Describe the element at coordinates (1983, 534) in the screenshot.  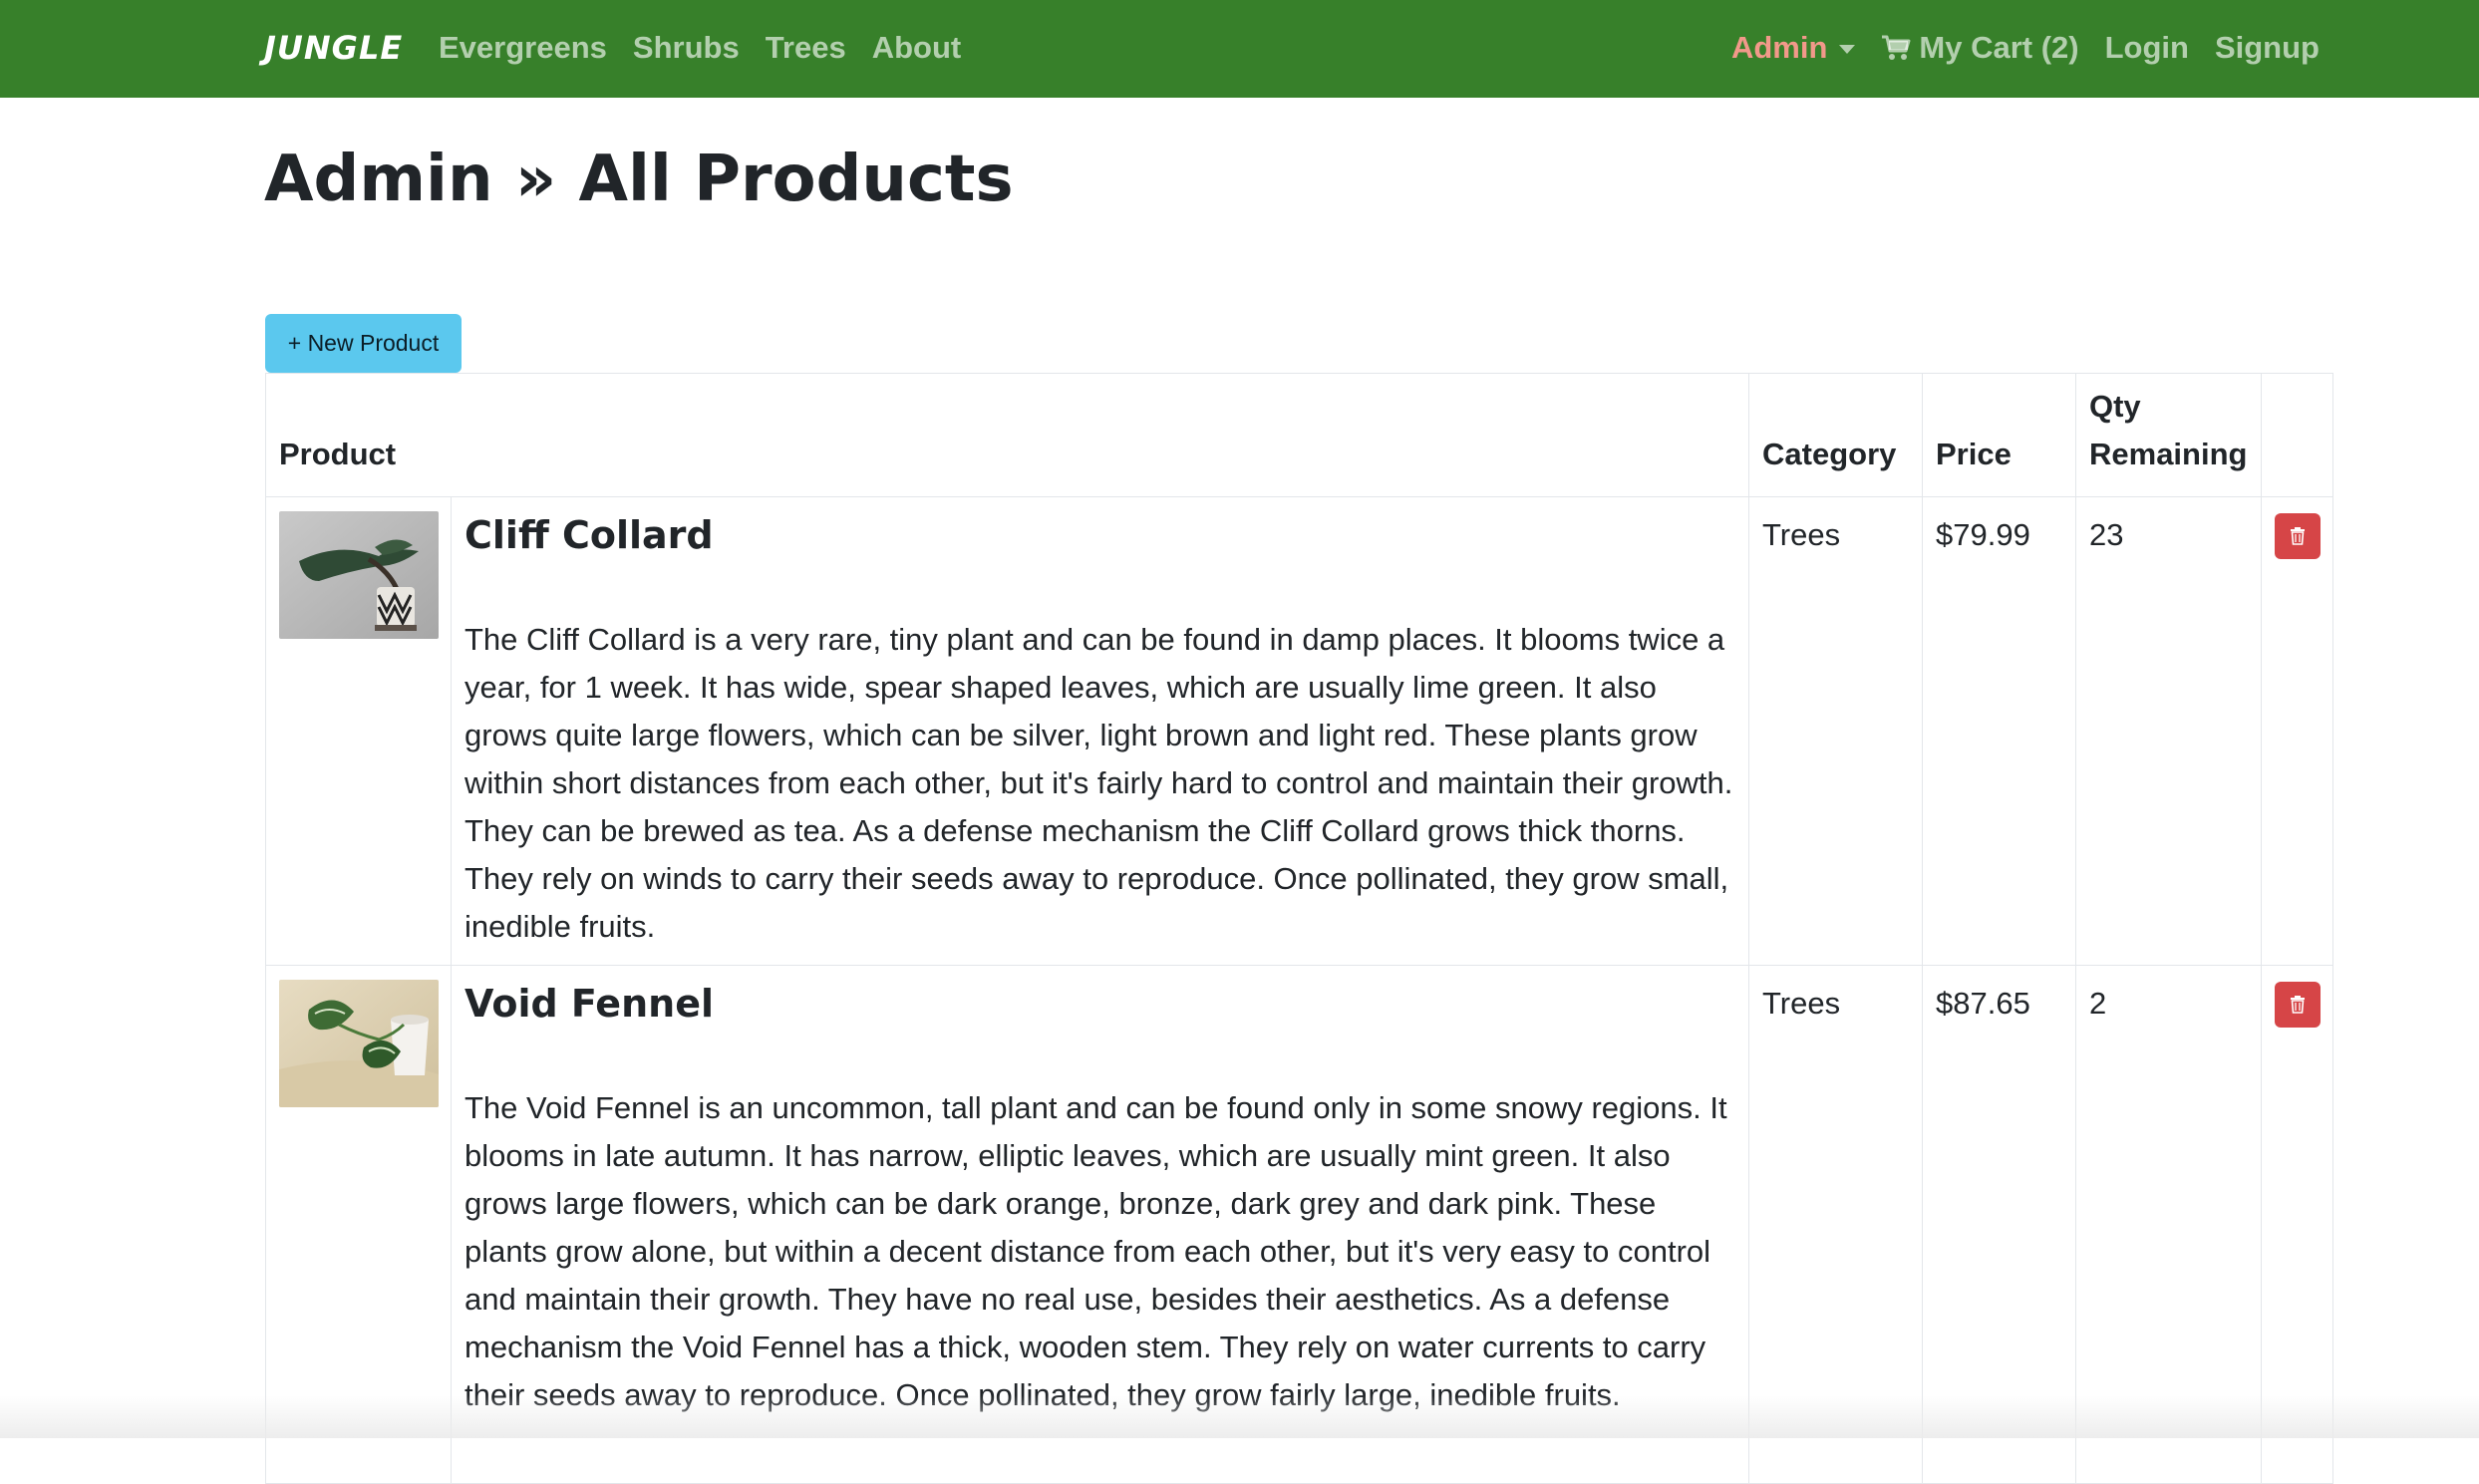
I see `product-price: $79.99` at that location.